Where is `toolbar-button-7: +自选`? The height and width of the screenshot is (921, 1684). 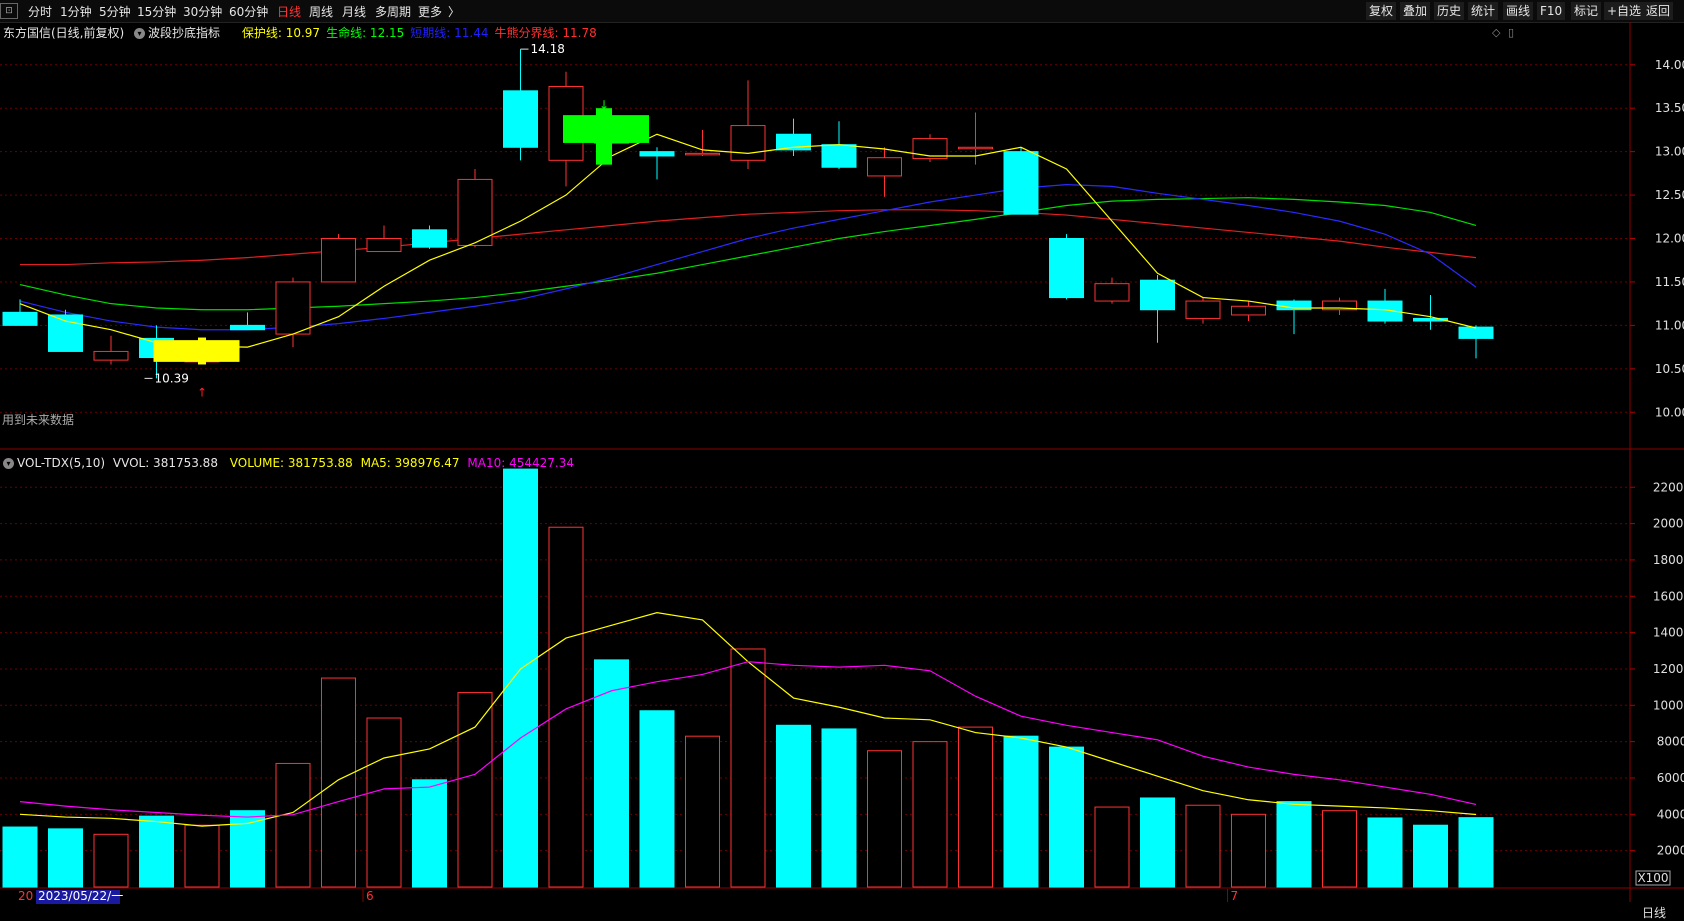 toolbar-button-7: +自选 is located at coordinates (1624, 11).